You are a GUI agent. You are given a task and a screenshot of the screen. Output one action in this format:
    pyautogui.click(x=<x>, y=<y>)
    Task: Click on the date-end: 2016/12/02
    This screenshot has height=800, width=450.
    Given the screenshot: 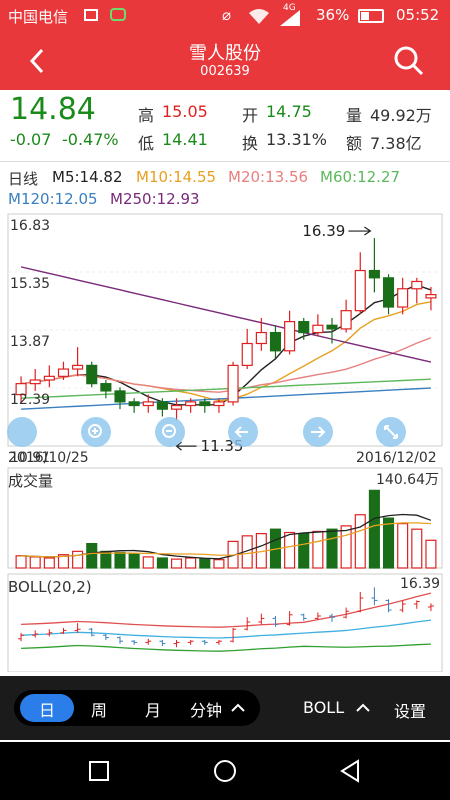 What is the action you would take?
    pyautogui.click(x=396, y=458)
    